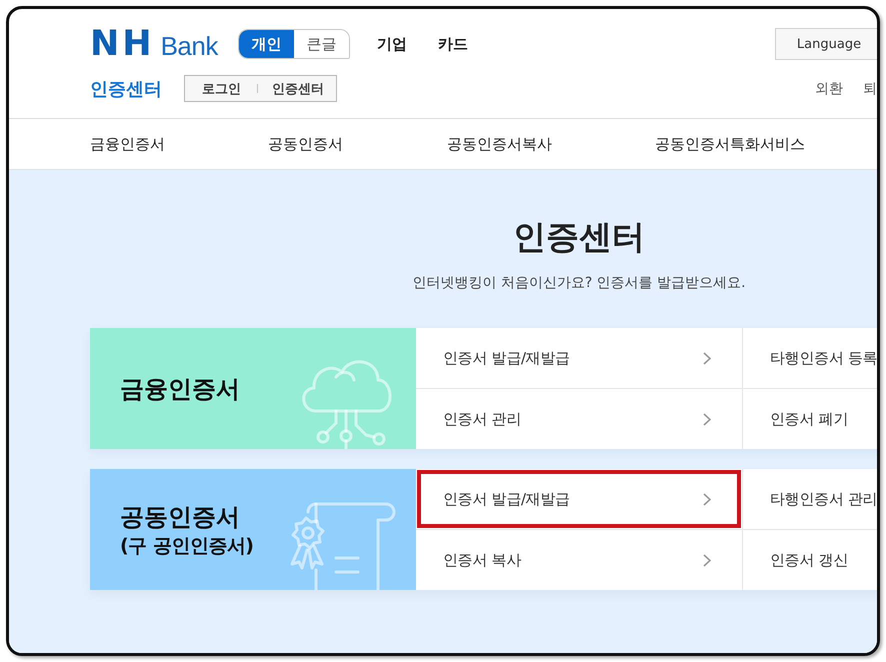 This screenshot has width=886, height=662. I want to click on page-title: 인증센터, so click(579, 237).